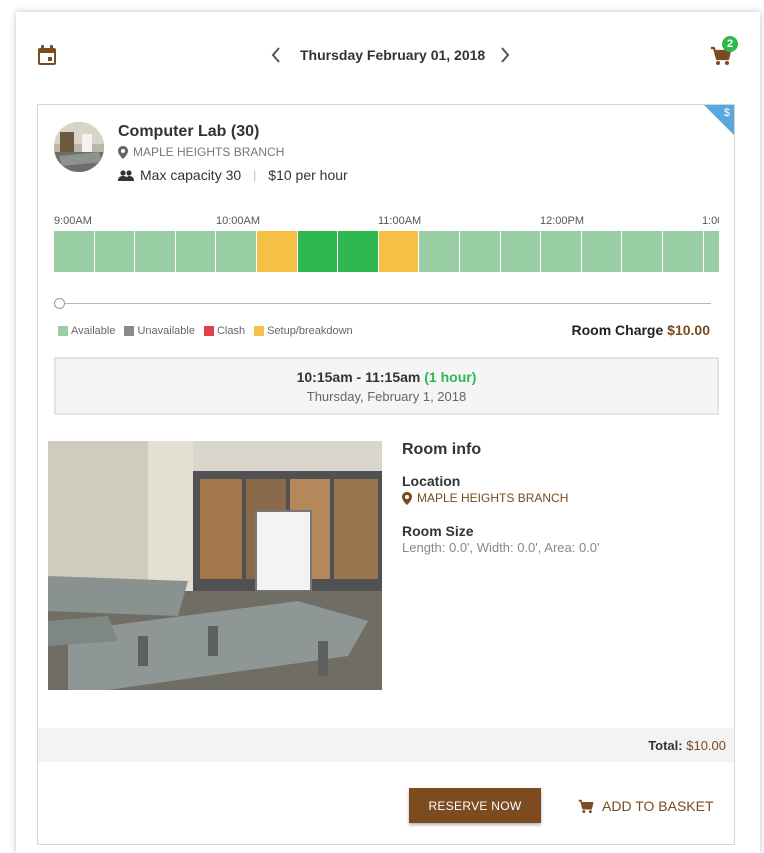 This screenshot has height=853, width=764. What do you see at coordinates (86, 331) in the screenshot?
I see `legend-available: Available` at bounding box center [86, 331].